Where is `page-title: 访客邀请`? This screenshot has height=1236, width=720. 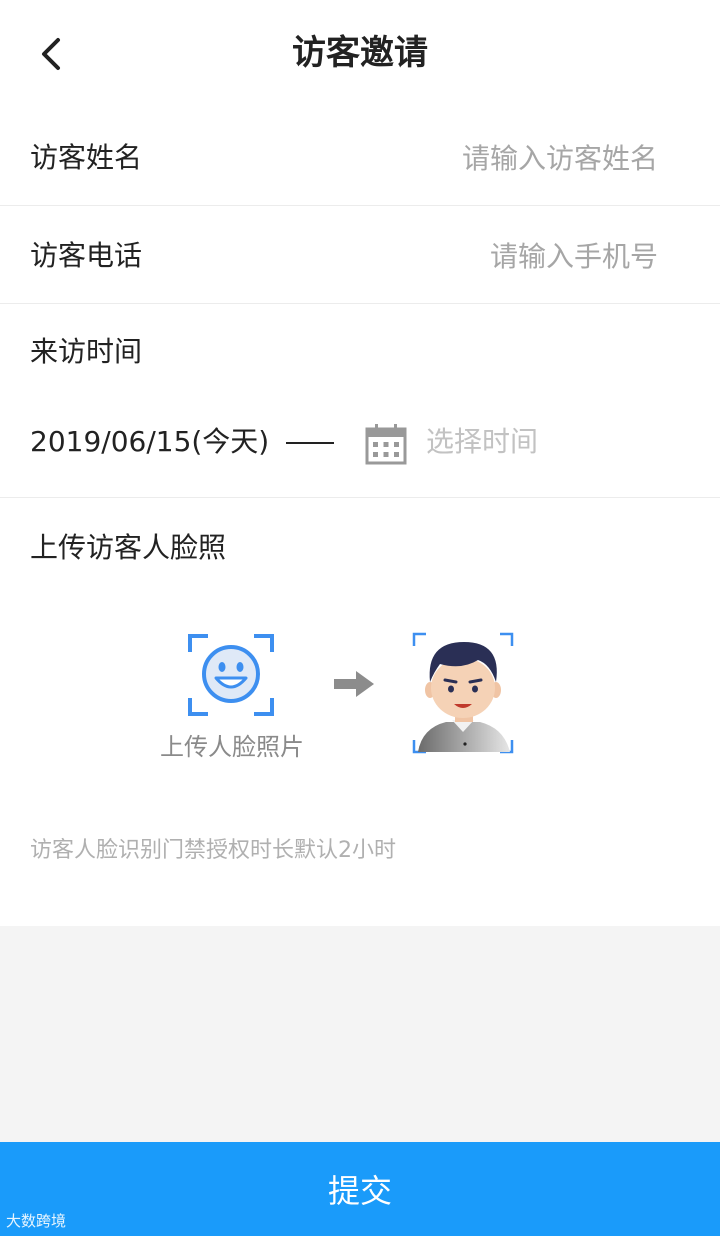 page-title: 访客邀请 is located at coordinates (360, 53).